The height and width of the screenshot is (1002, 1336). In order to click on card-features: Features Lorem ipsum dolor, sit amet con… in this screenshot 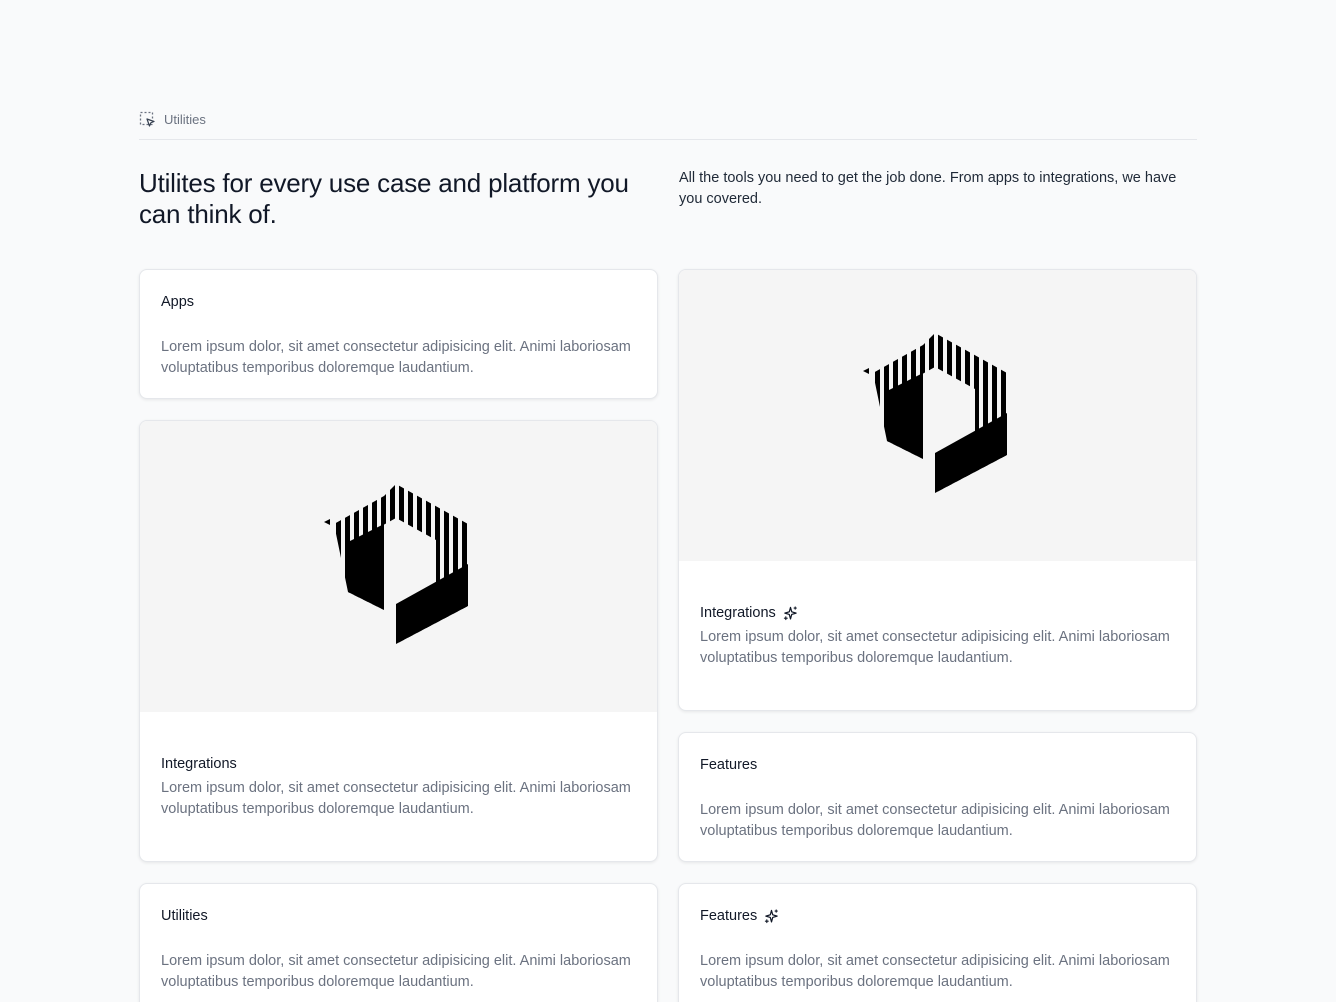, I will do `click(937, 797)`.